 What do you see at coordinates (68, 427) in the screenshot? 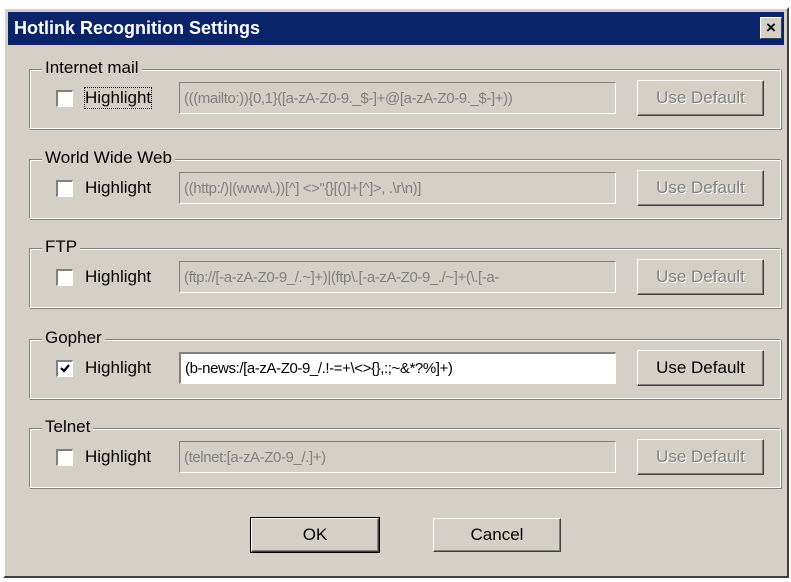
I see `group-label-telnet: Telnet` at bounding box center [68, 427].